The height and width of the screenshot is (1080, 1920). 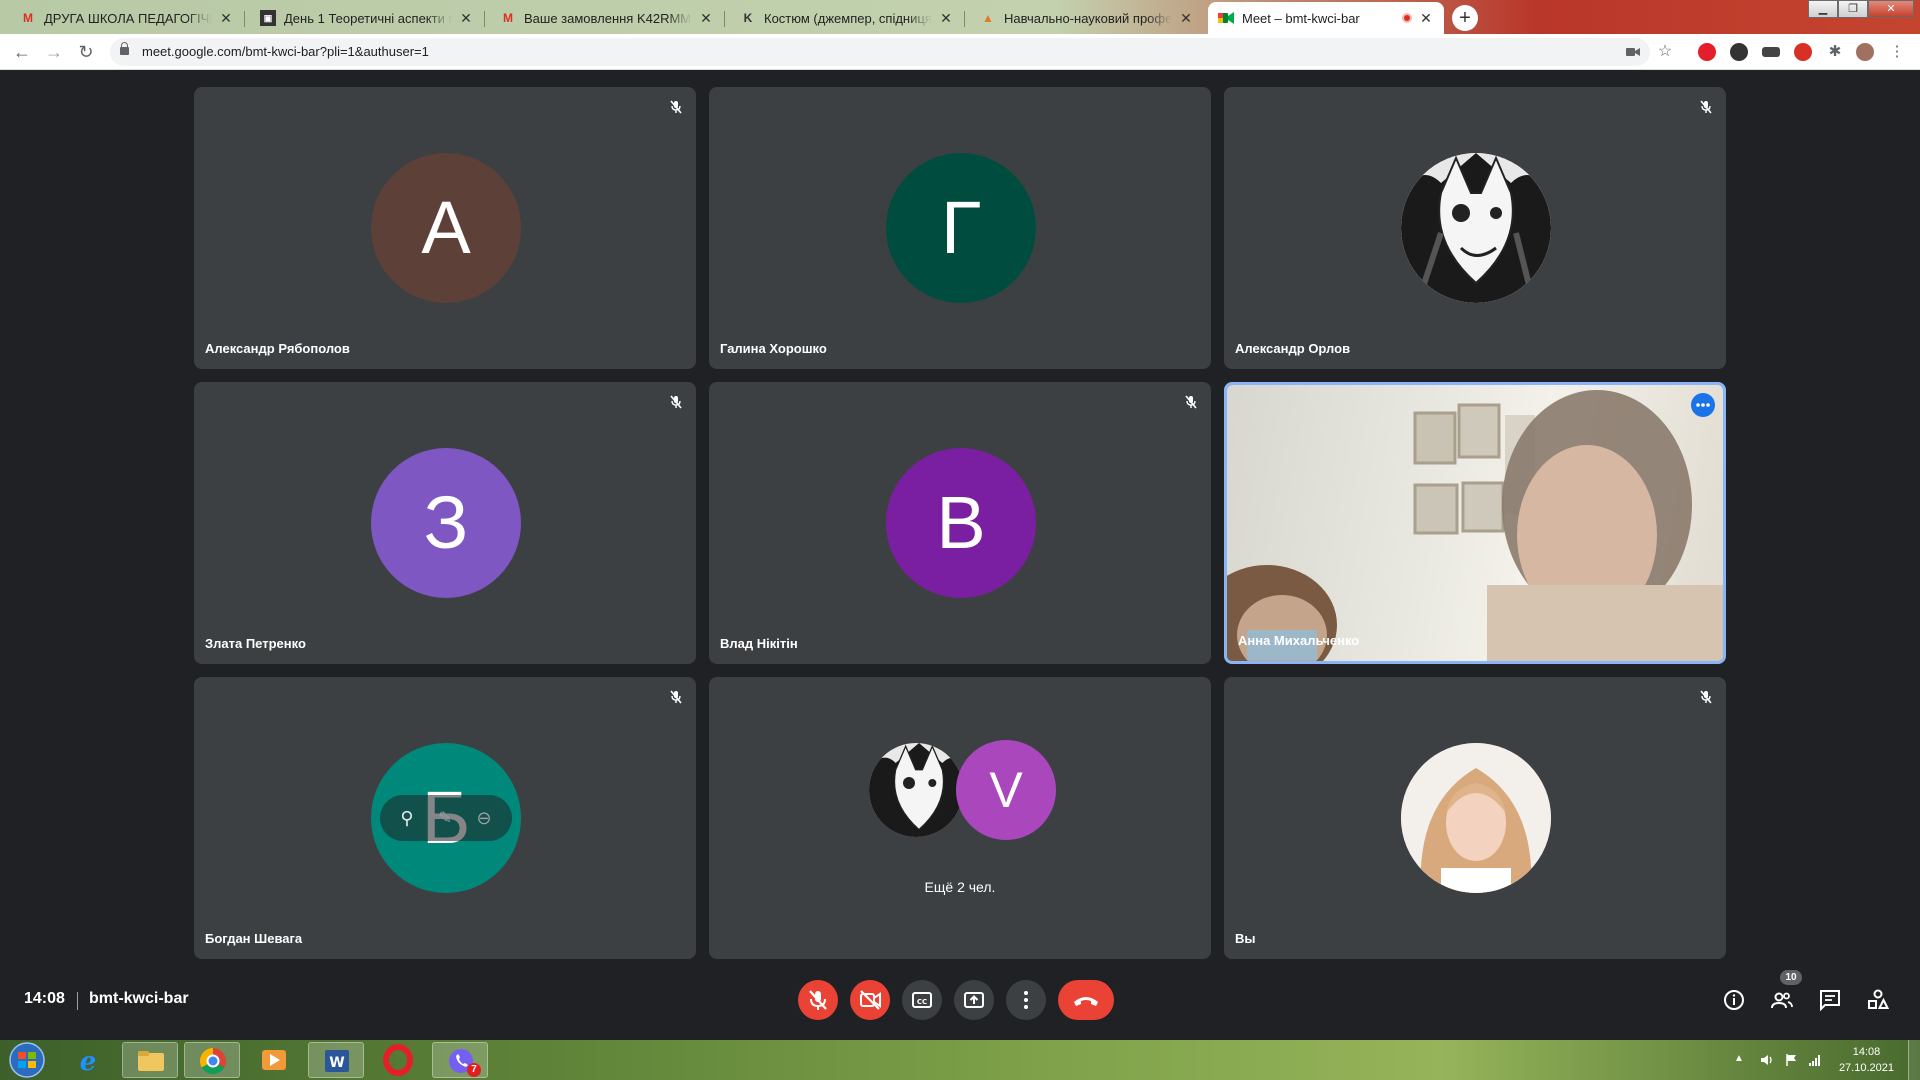 I want to click on info-icon, so click(x=1734, y=1000).